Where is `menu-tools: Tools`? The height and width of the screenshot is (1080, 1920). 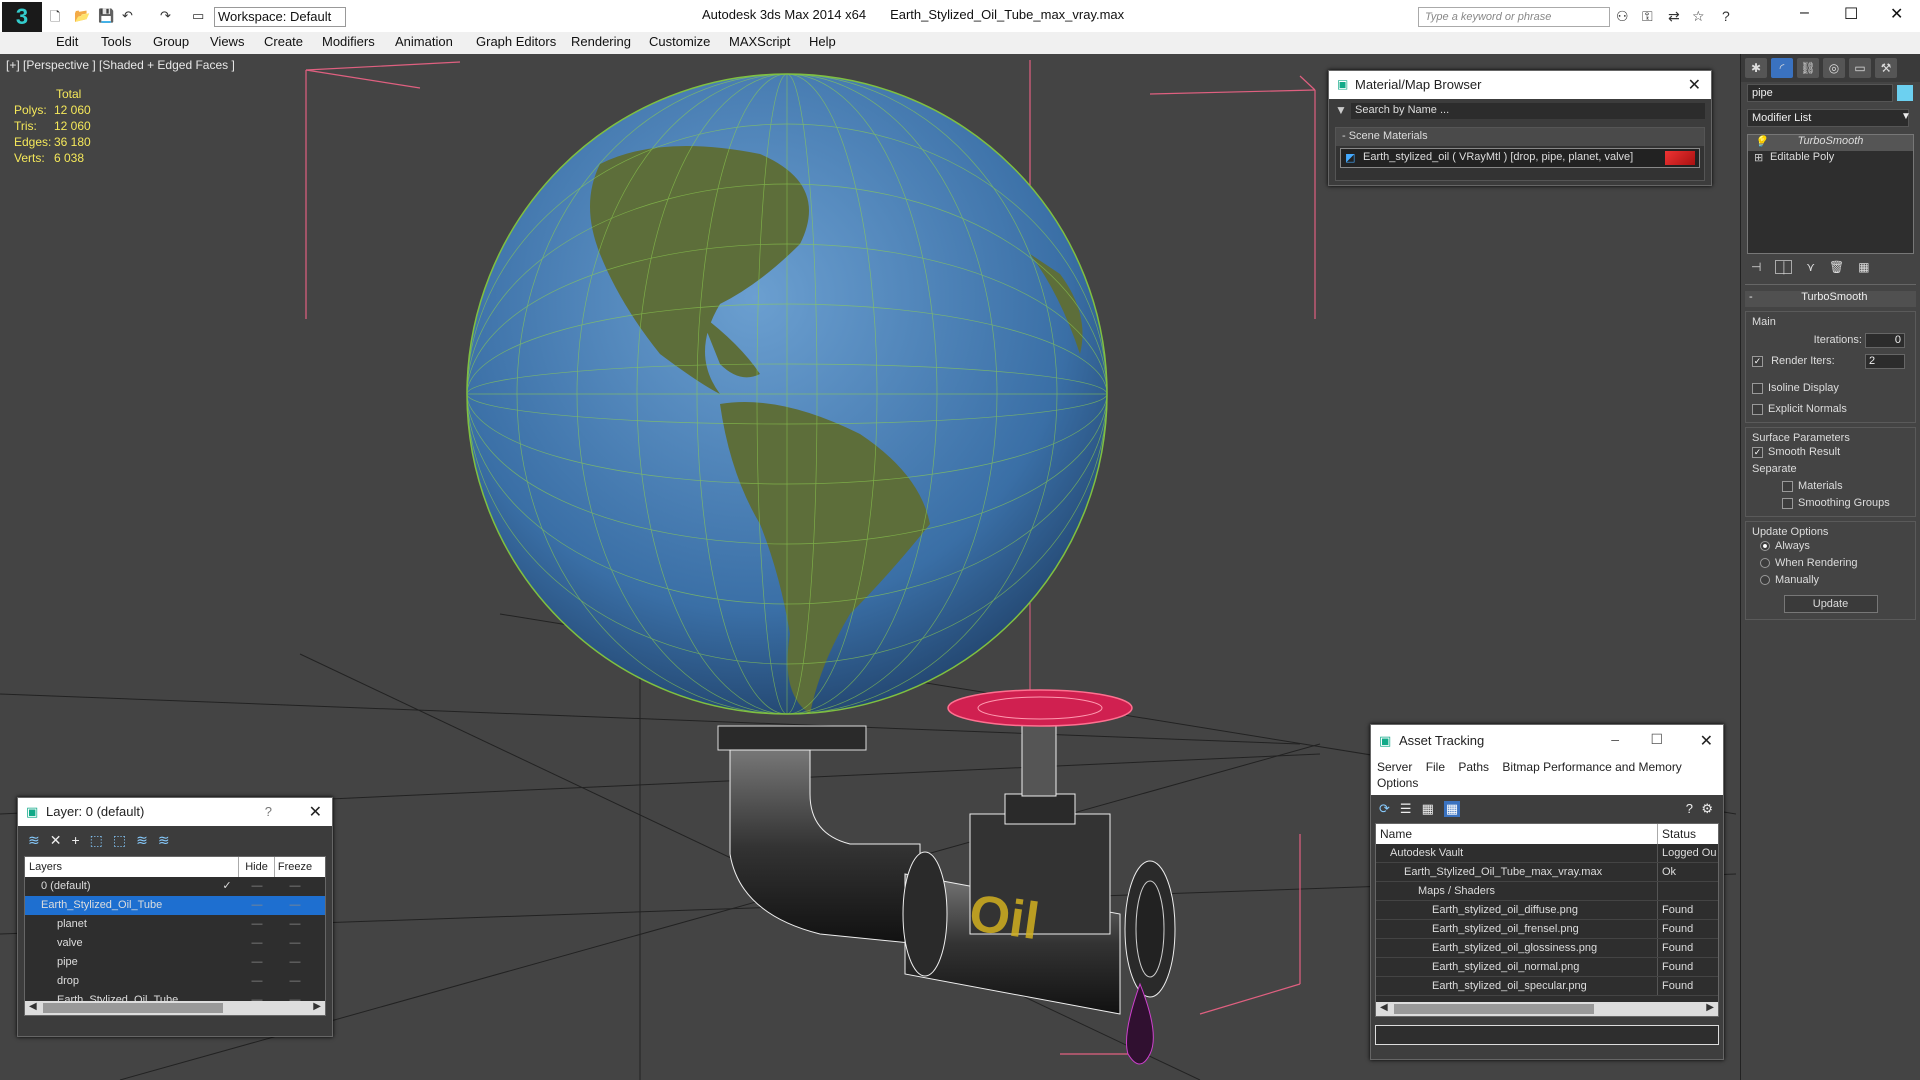
menu-tools: Tools is located at coordinates (116, 41).